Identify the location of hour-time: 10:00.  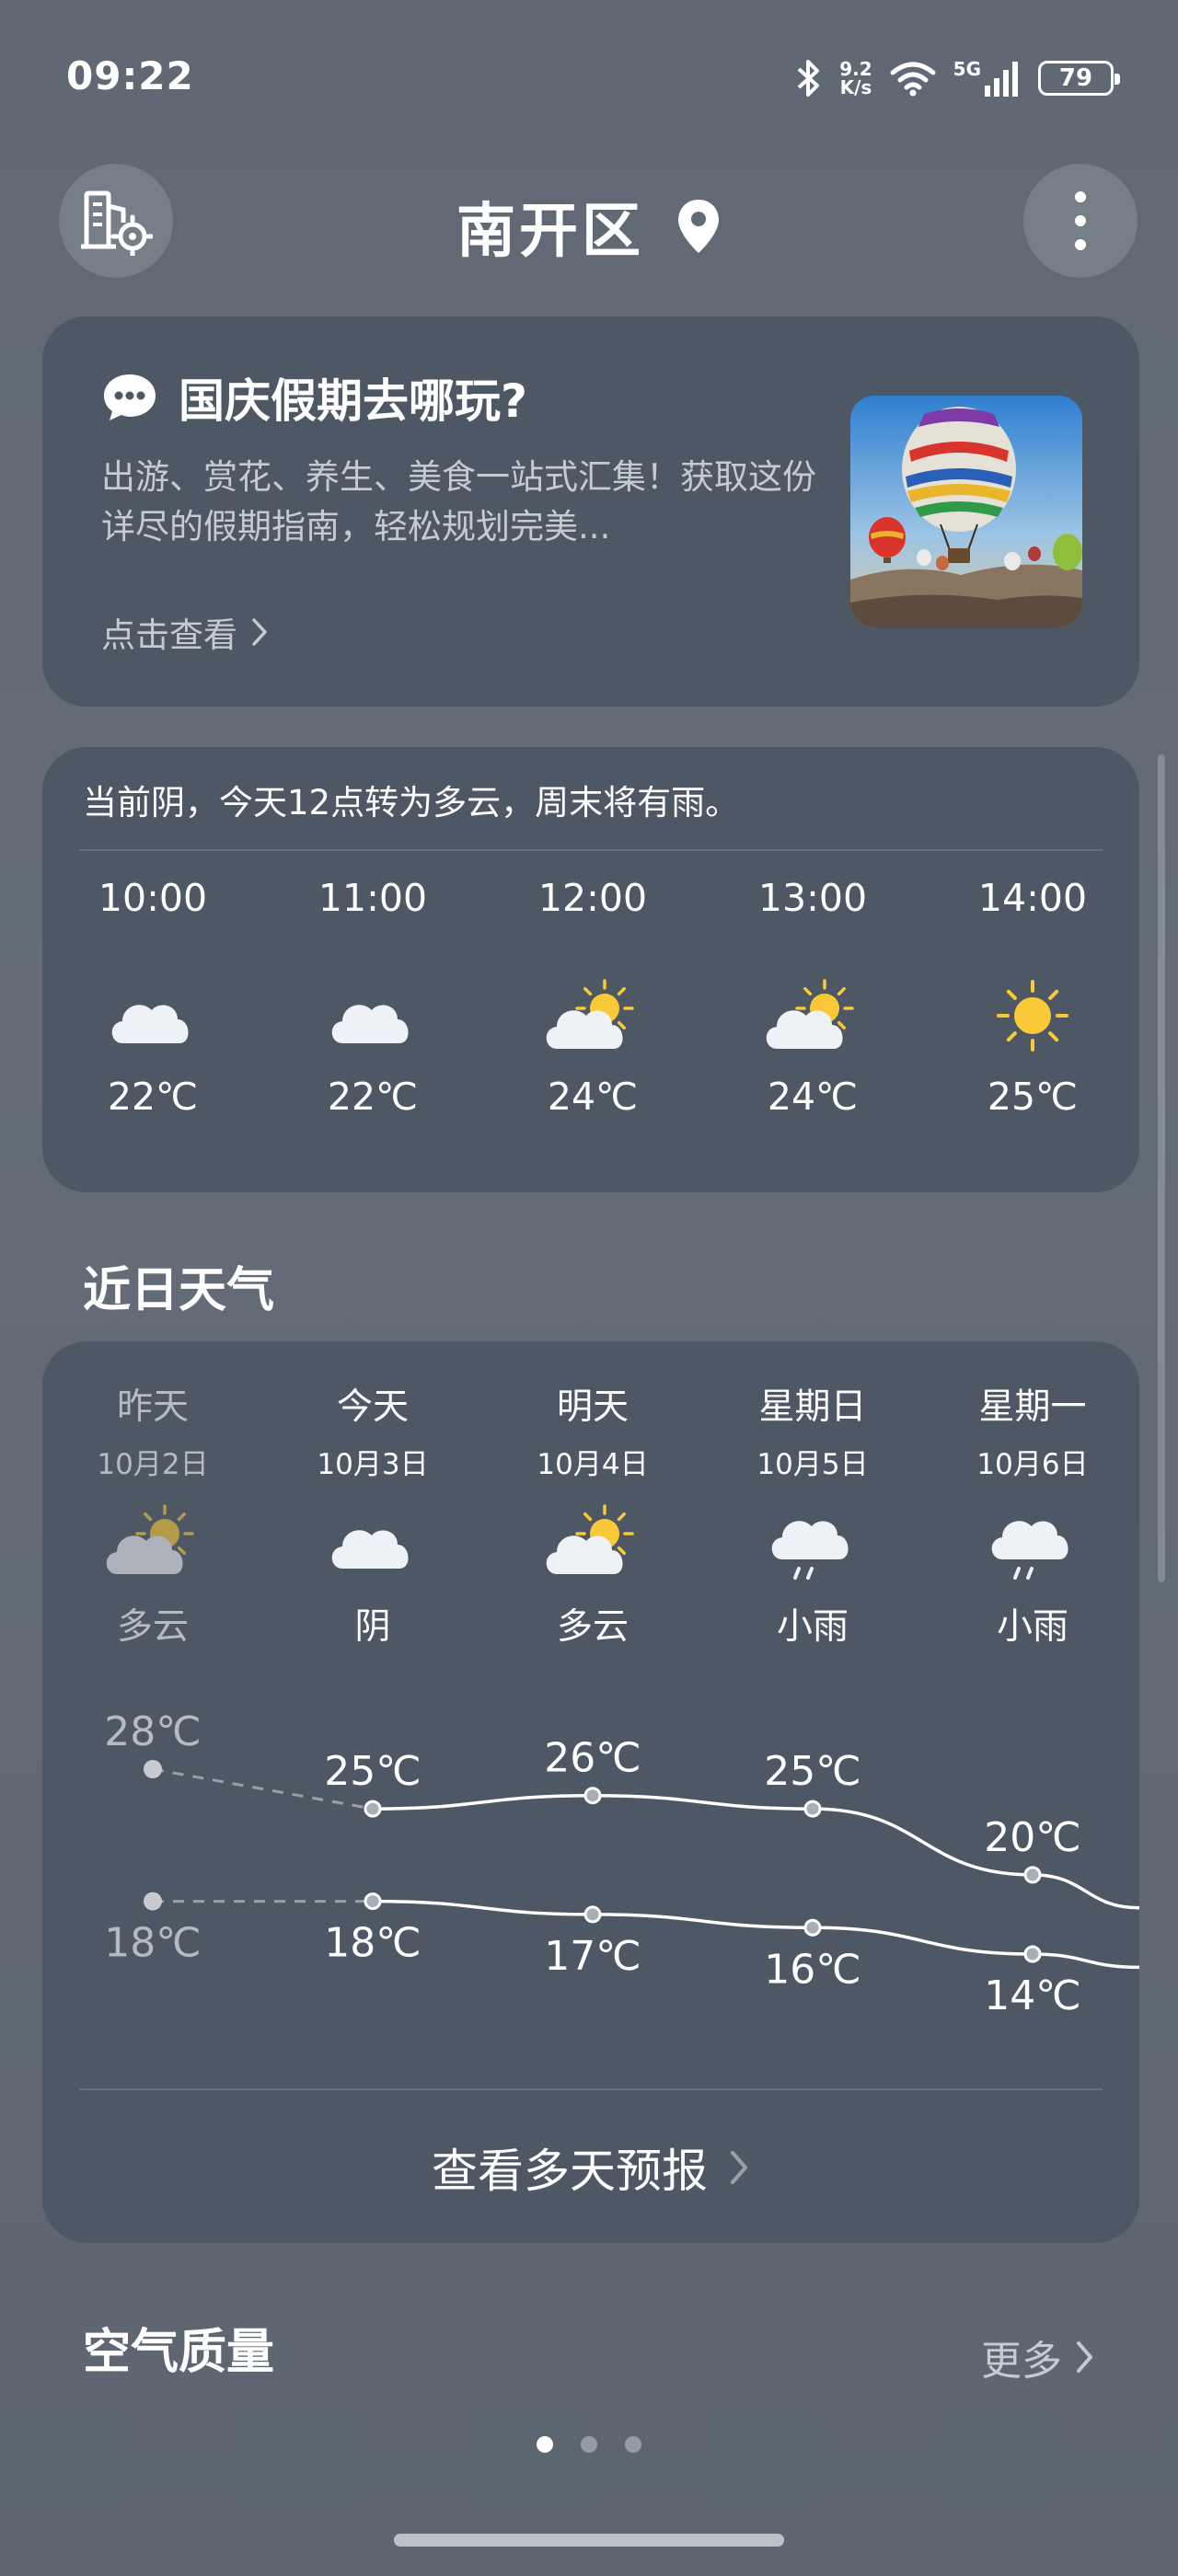
(153, 898).